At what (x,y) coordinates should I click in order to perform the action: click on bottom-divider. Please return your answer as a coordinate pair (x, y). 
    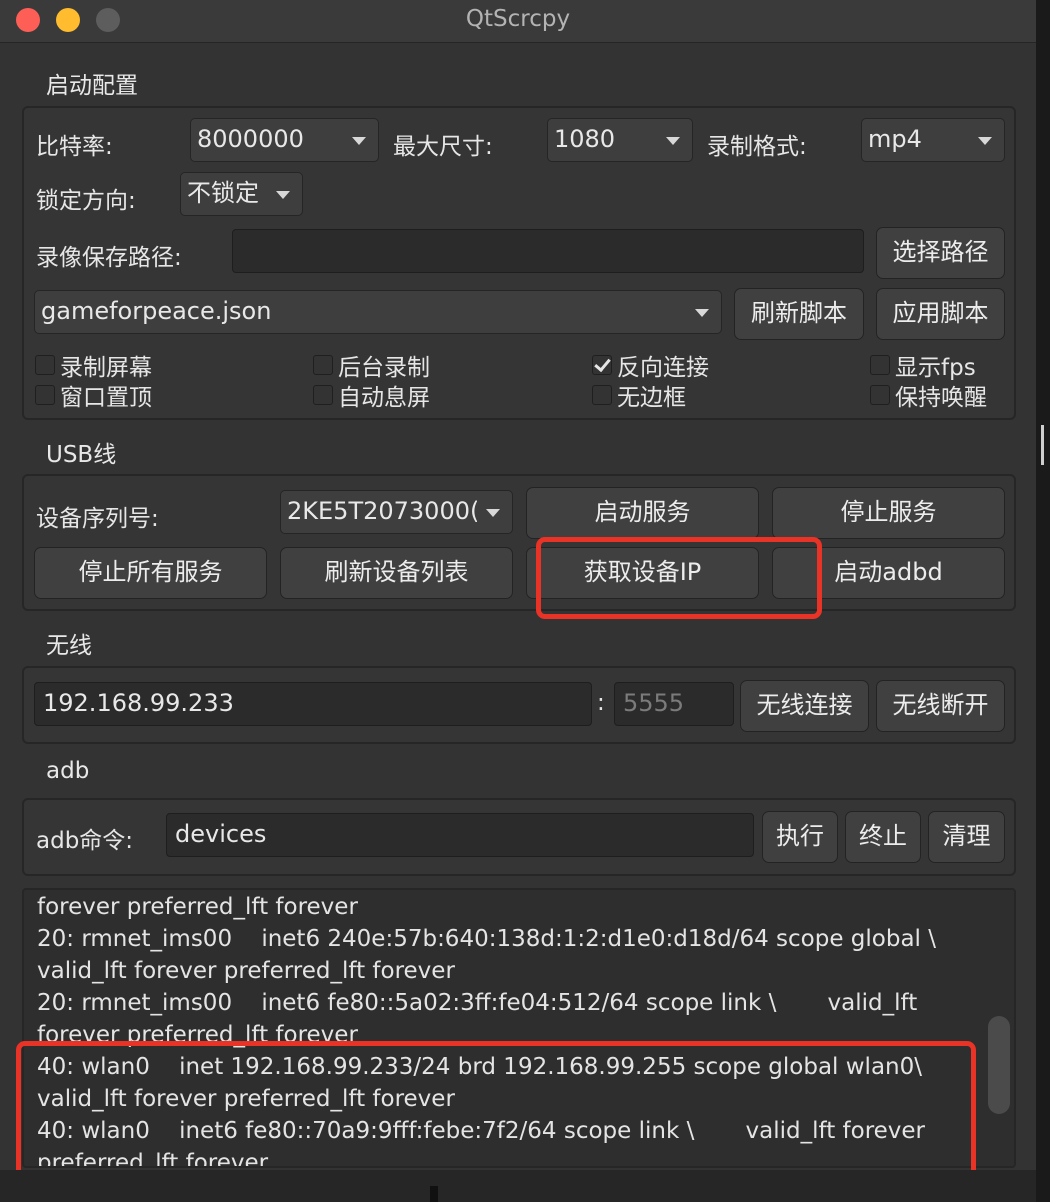
    Looking at the image, I should click on (434, 1194).